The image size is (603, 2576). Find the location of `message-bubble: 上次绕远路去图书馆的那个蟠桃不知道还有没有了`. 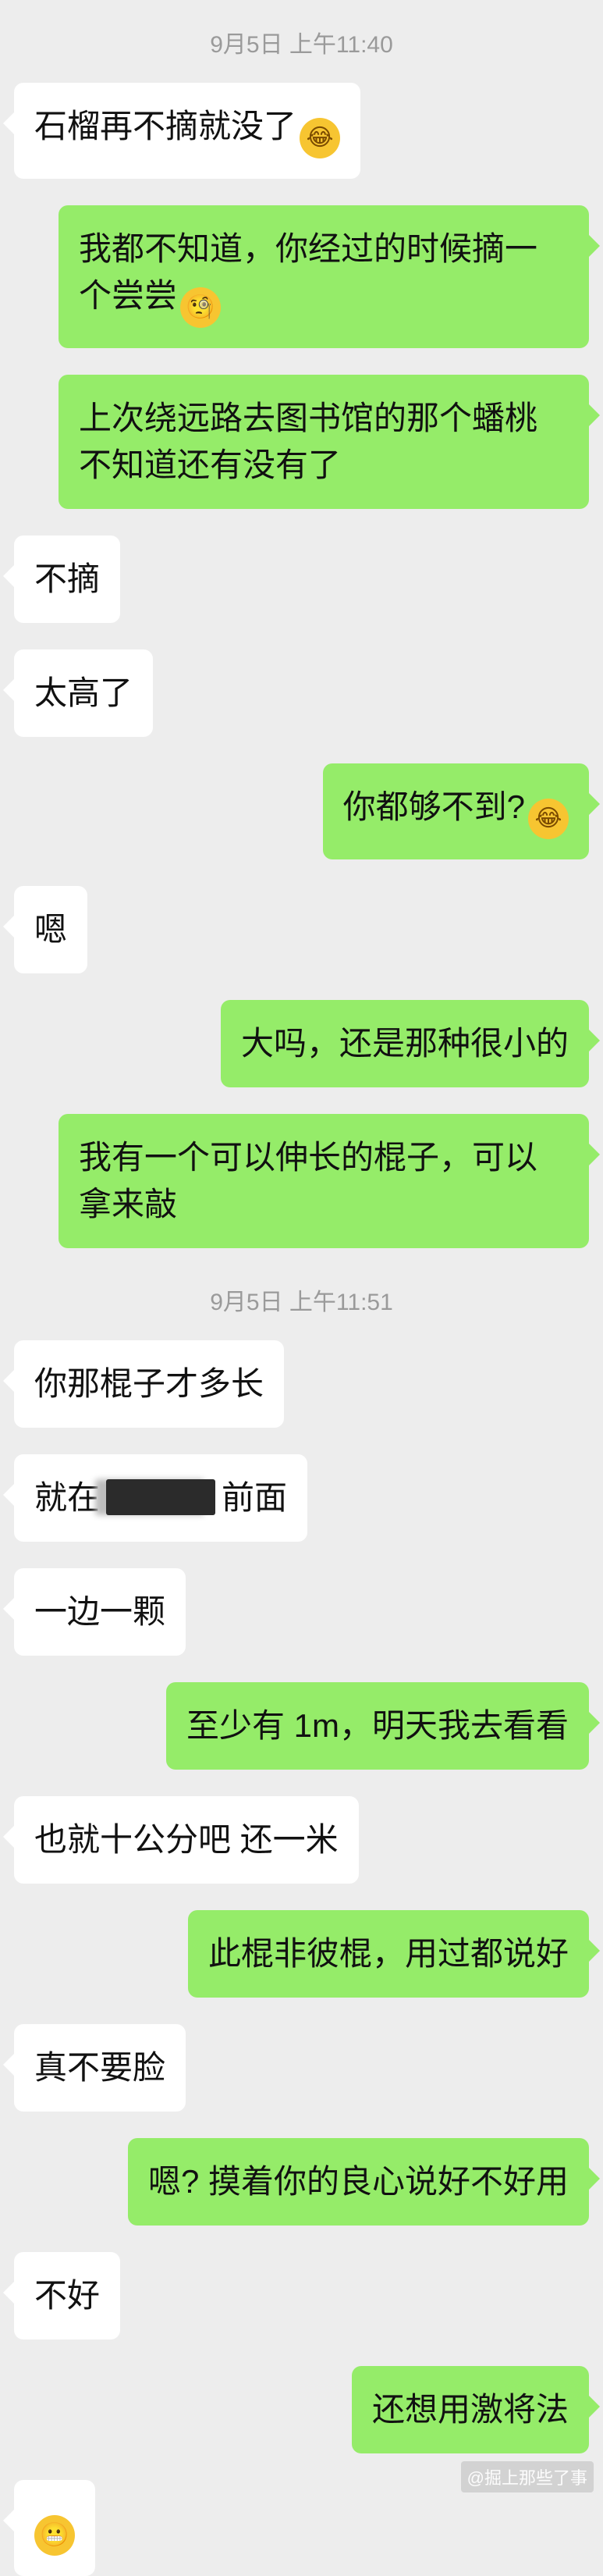

message-bubble: 上次绕远路去图书馆的那个蟠桃不知道还有没有了 is located at coordinates (329, 442).